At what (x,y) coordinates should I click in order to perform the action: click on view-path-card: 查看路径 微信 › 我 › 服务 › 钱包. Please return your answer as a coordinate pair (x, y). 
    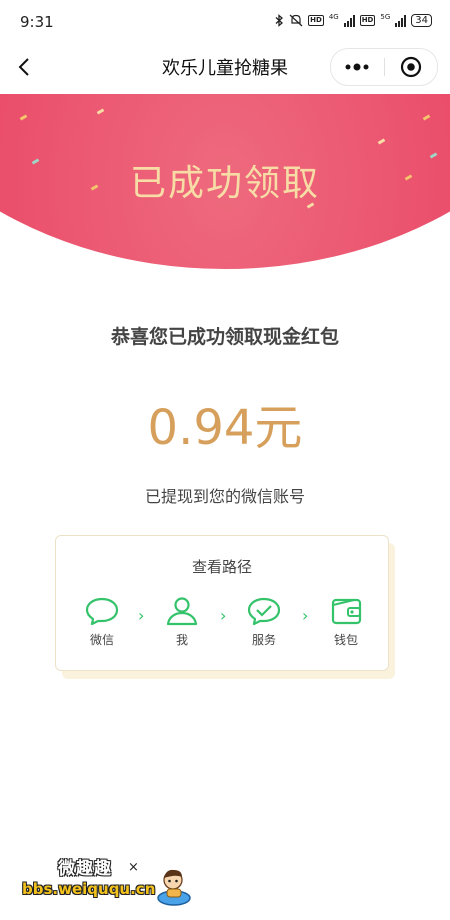
    Looking at the image, I should click on (222, 603).